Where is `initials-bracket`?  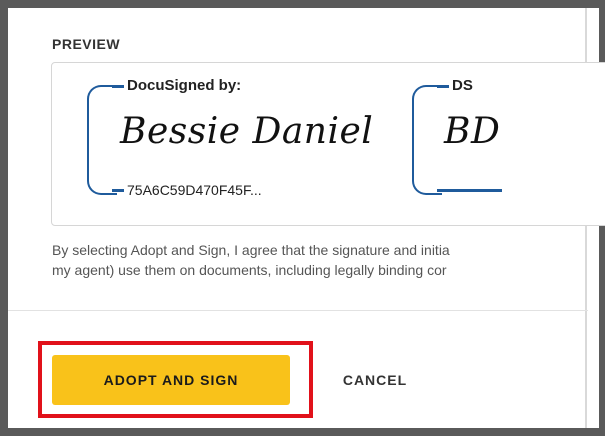
initials-bracket is located at coordinates (427, 140).